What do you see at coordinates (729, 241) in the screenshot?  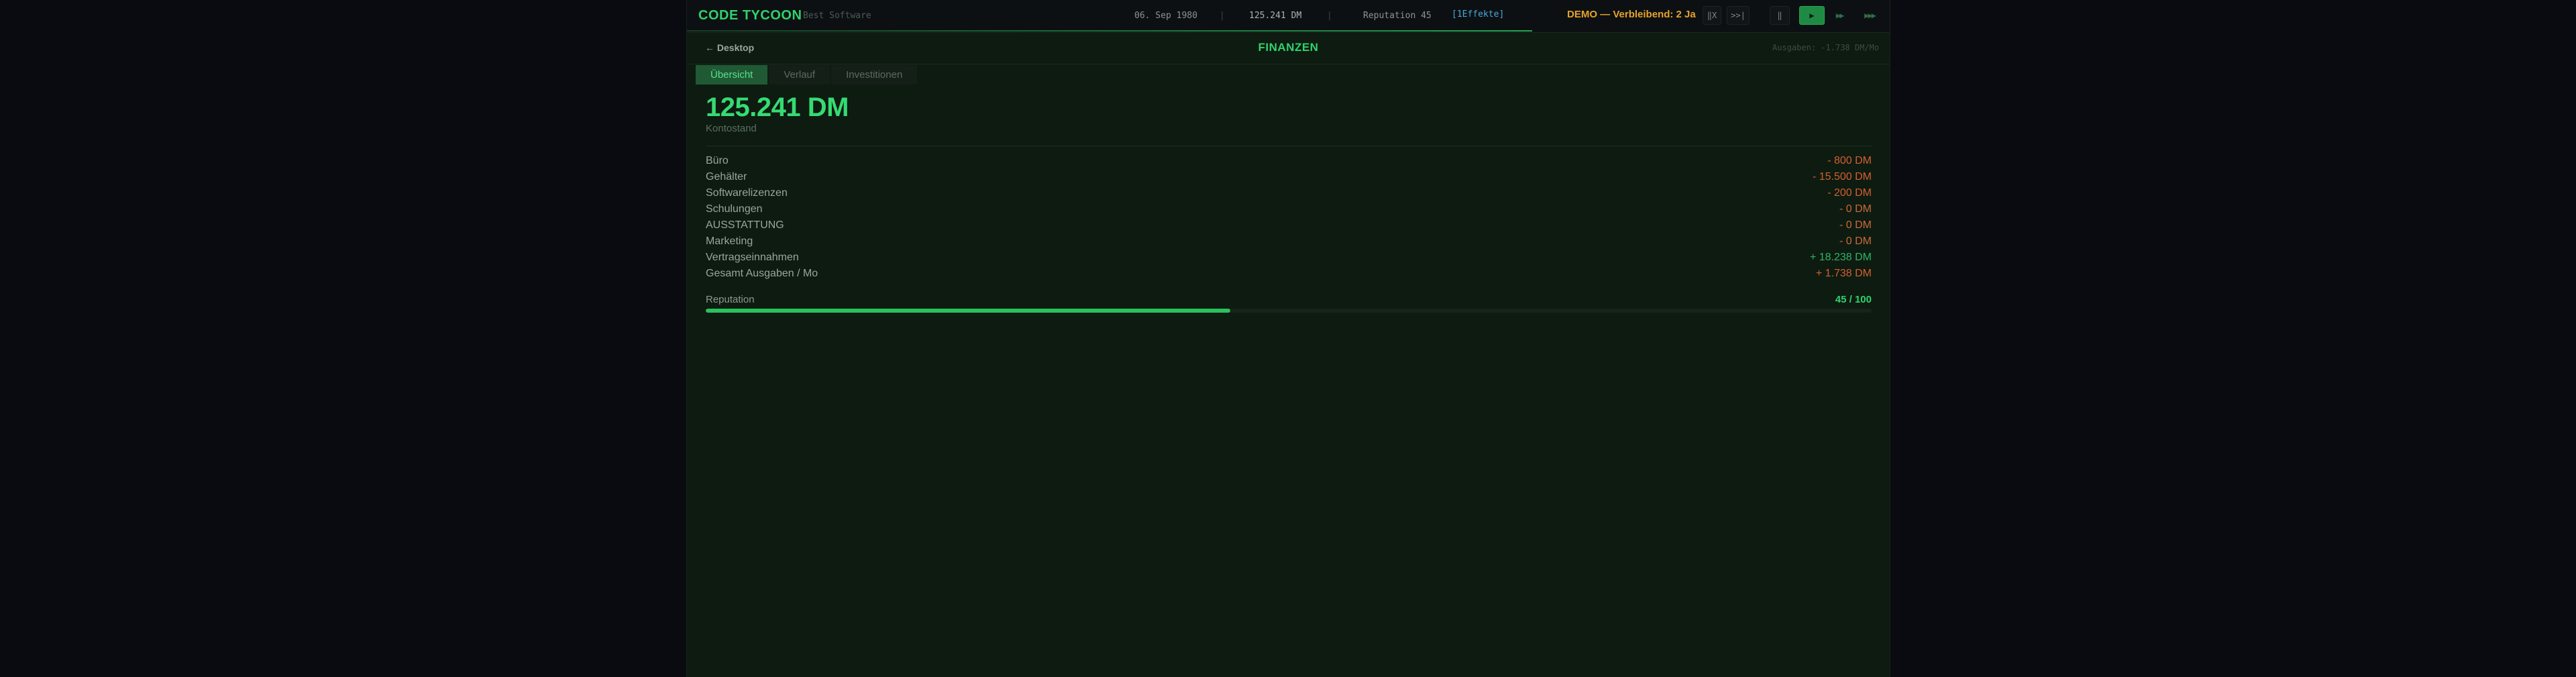 I see `row-label: Marketing` at bounding box center [729, 241].